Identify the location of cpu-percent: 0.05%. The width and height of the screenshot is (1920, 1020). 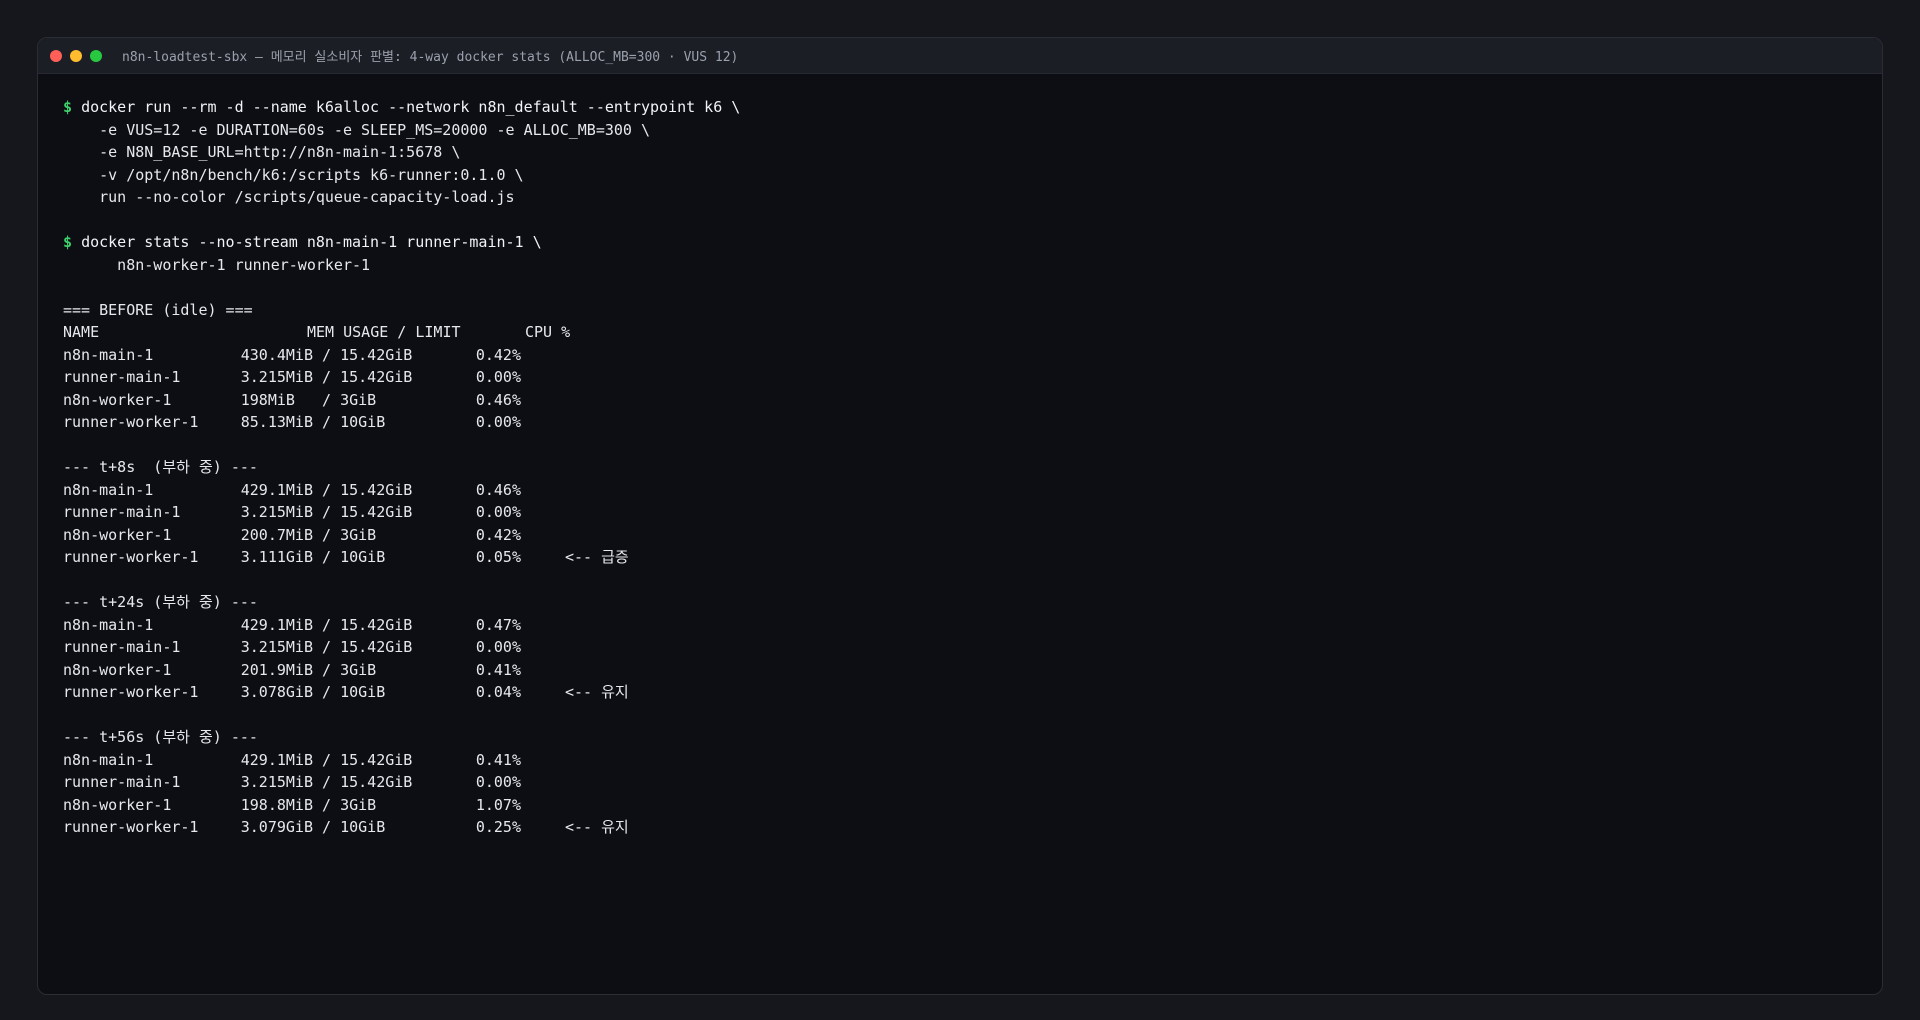
(498, 557).